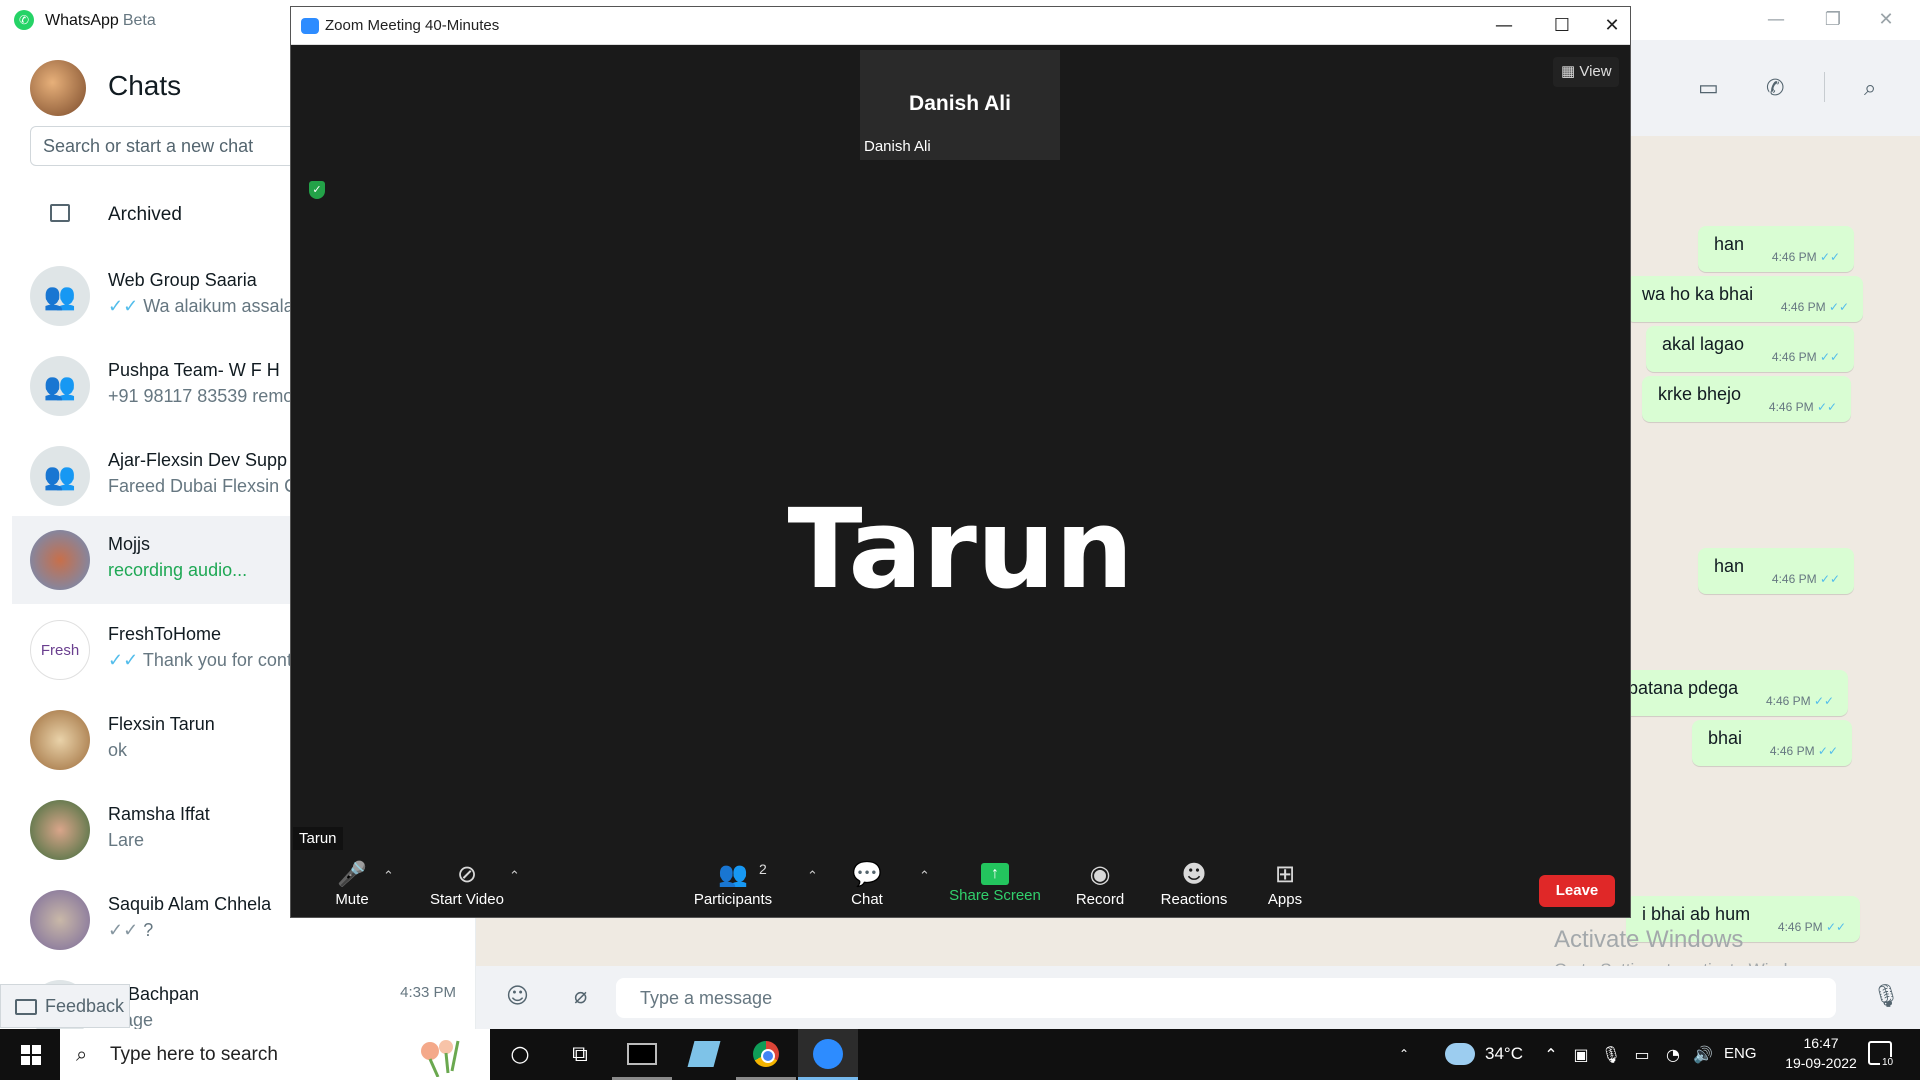 This screenshot has height=1080, width=1920. I want to click on weather-cloud-icon, so click(1460, 1054).